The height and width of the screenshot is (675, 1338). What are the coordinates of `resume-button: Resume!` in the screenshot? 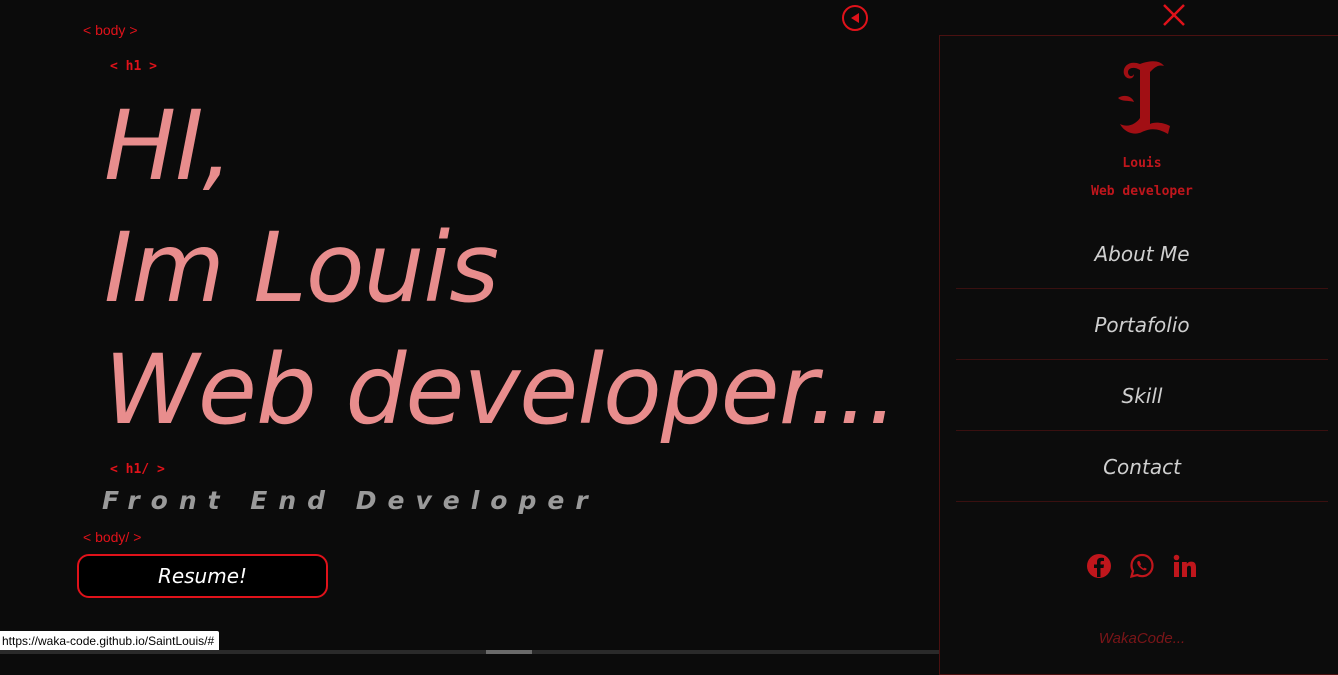 It's located at (202, 576).